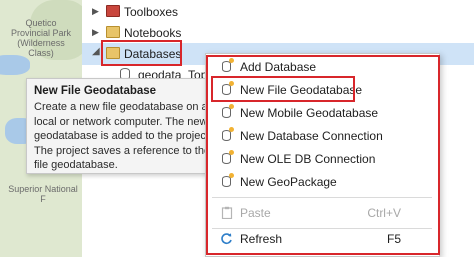 Image resolution: width=474 pixels, height=257 pixels. What do you see at coordinates (151, 12) in the screenshot?
I see `tree-item-label: Toolboxes` at bounding box center [151, 12].